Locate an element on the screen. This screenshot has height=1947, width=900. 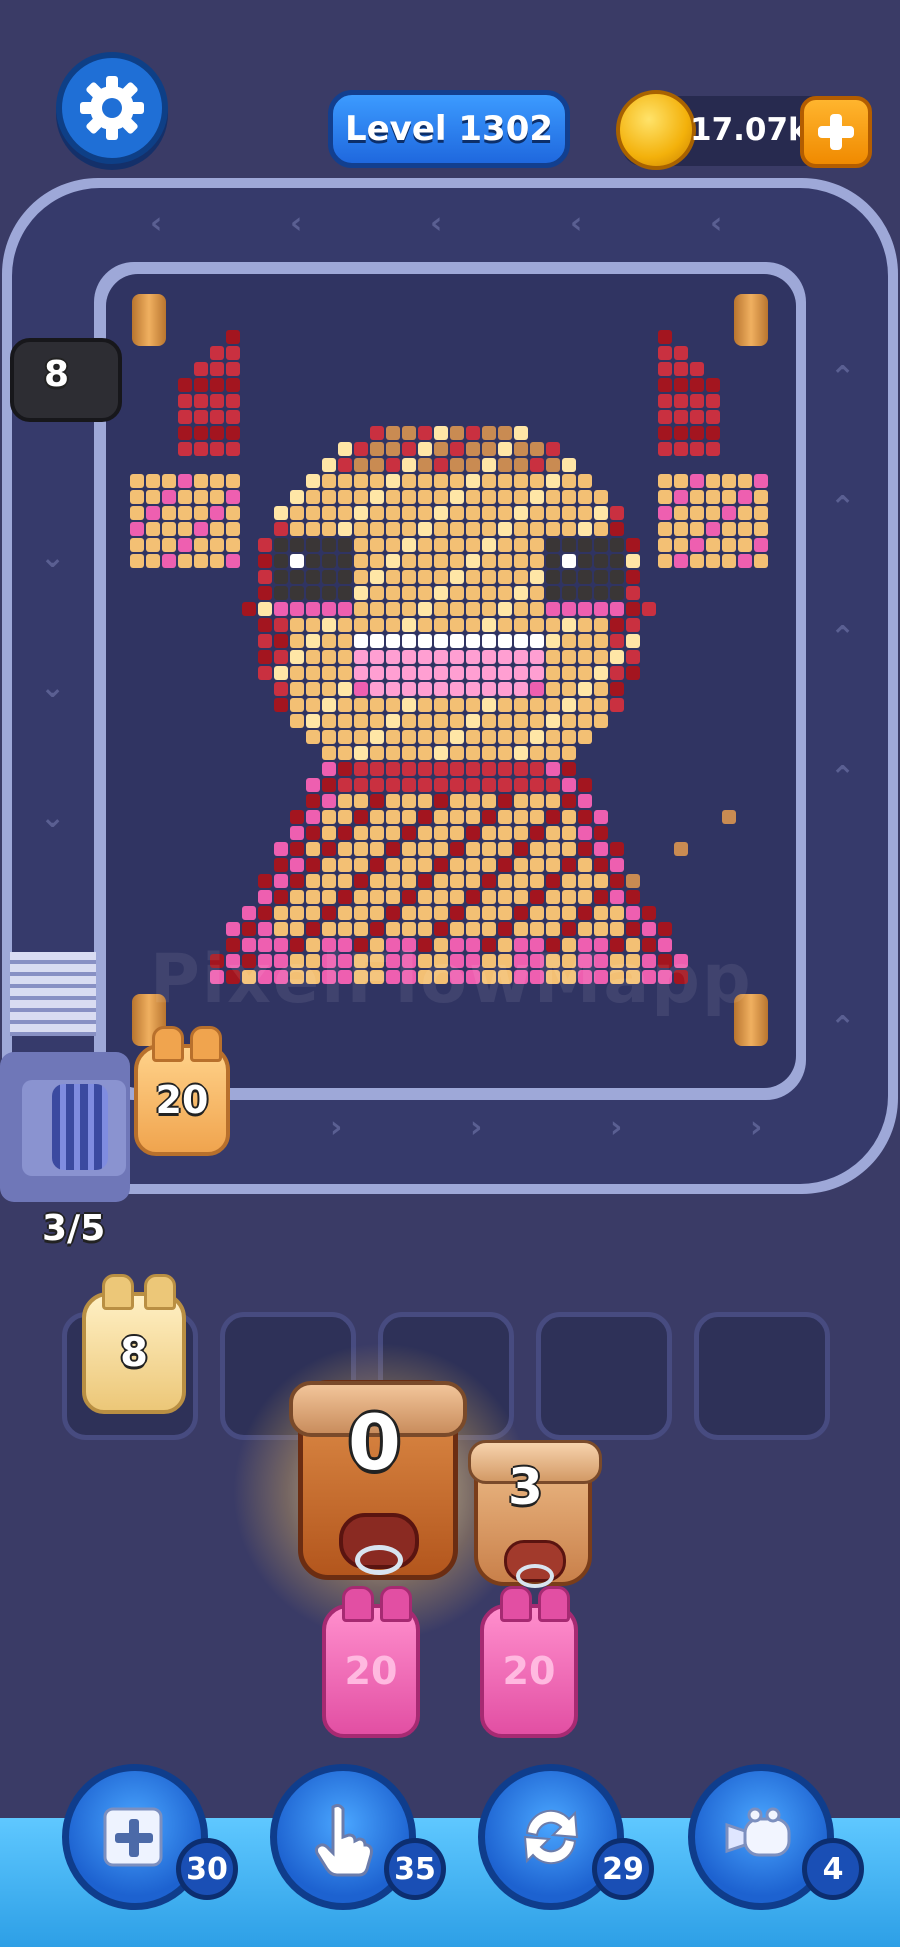
vacuum-count: 4 is located at coordinates (833, 1869).